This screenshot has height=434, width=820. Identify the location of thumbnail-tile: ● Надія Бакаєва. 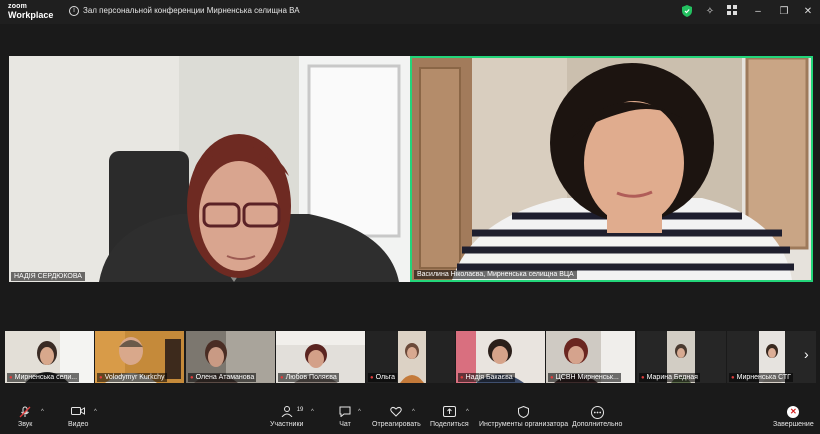
(500, 357).